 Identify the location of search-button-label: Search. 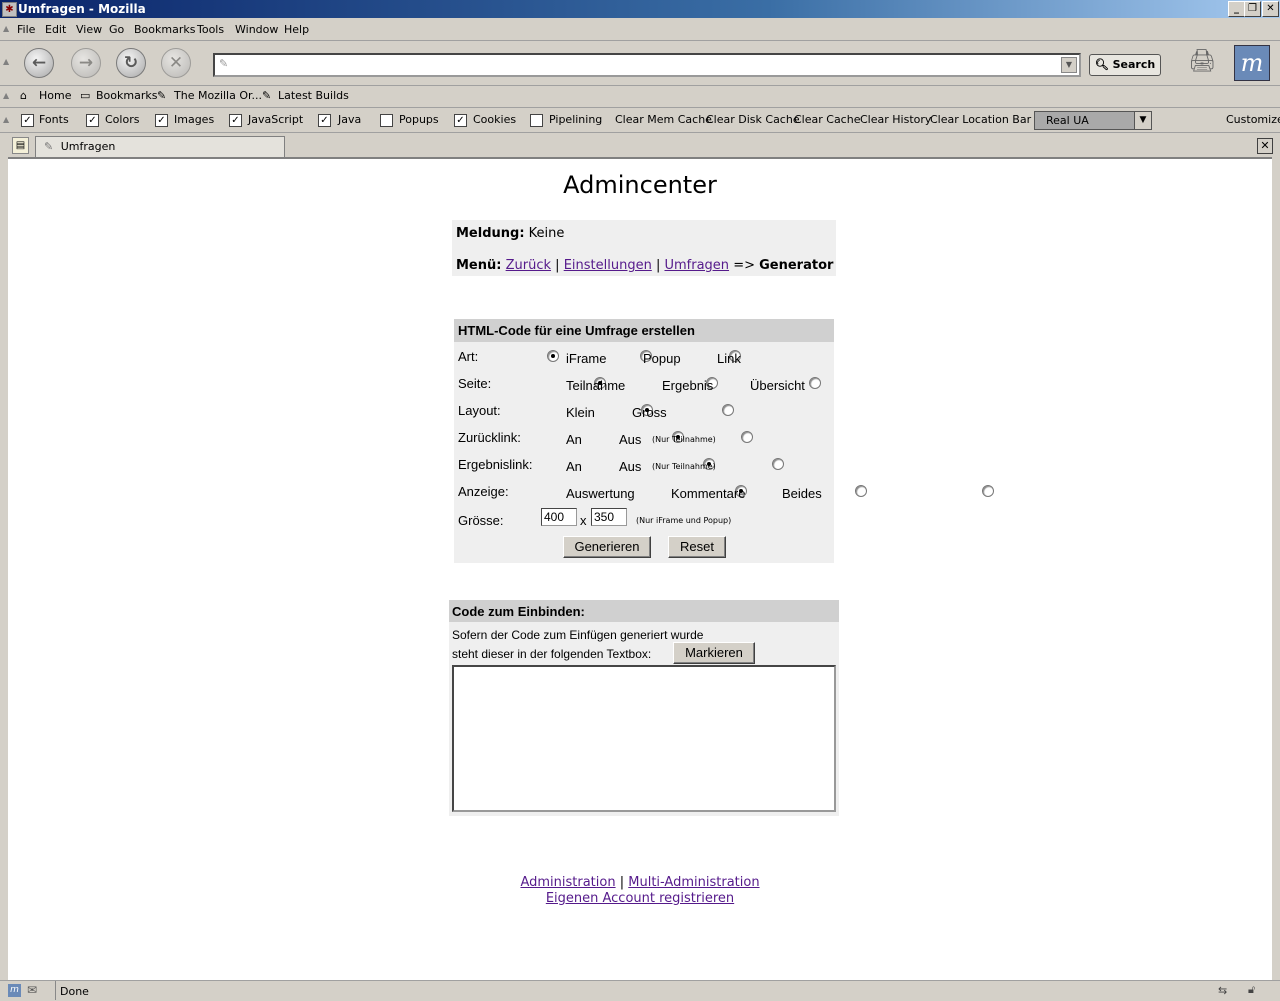
(1134, 64).